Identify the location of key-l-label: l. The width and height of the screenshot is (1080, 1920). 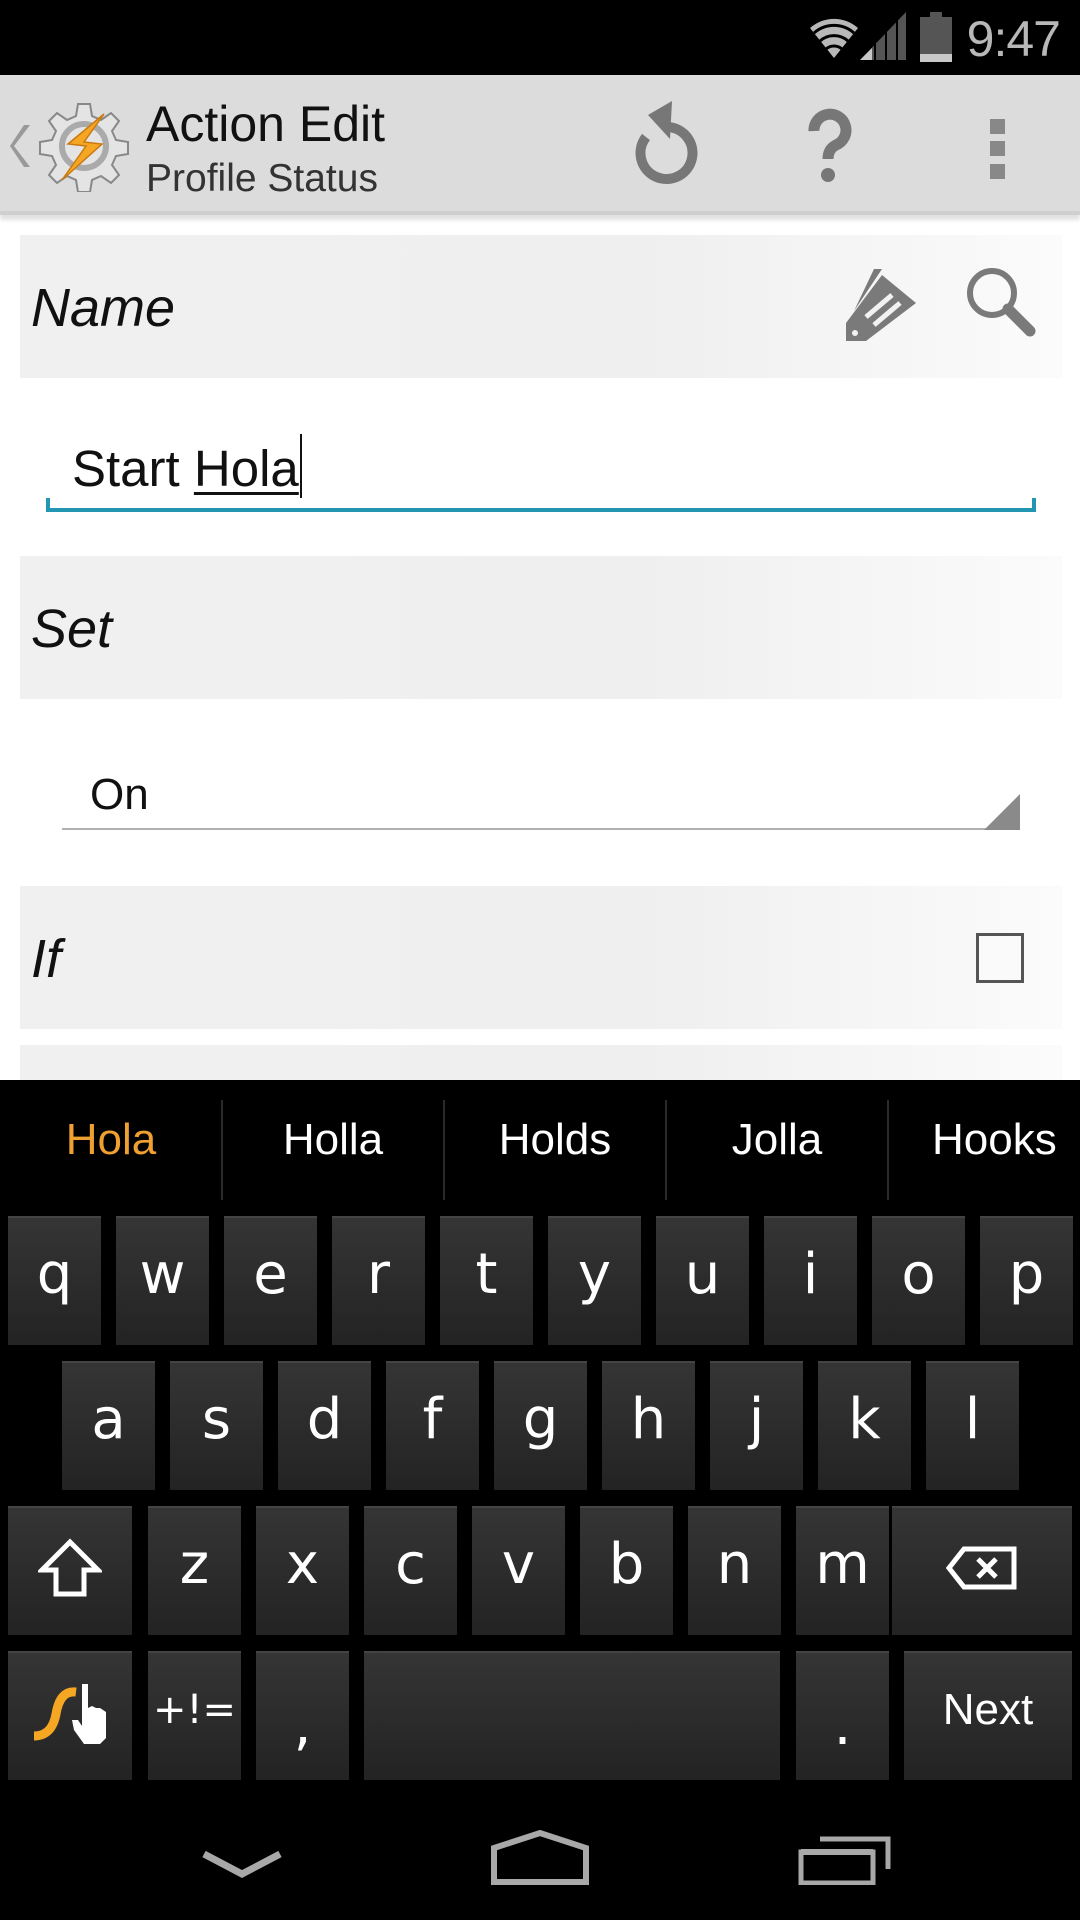
(972, 1419).